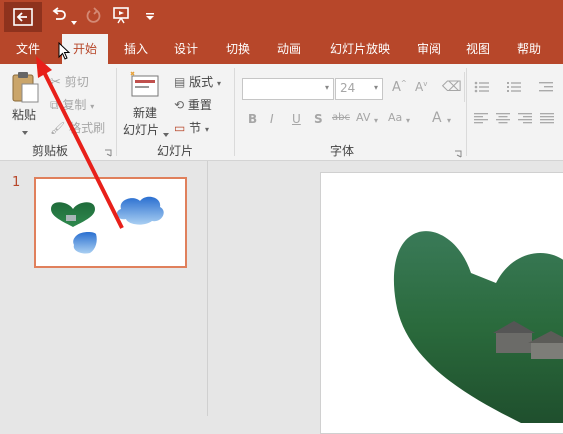 This screenshot has height=434, width=563. I want to click on numbering-button, so click(514, 88).